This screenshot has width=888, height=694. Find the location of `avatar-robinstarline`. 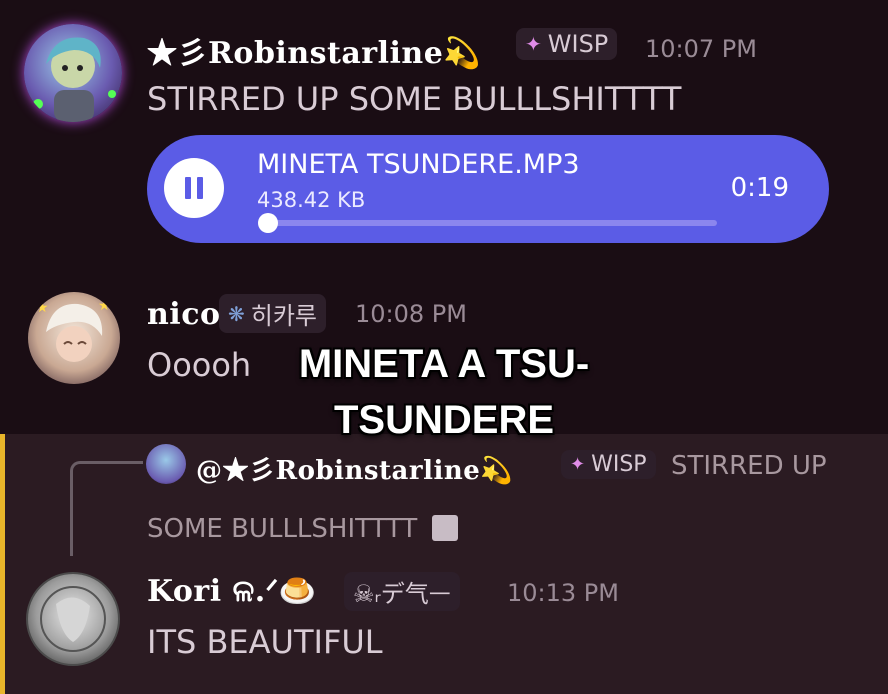

avatar-robinstarline is located at coordinates (73, 73).